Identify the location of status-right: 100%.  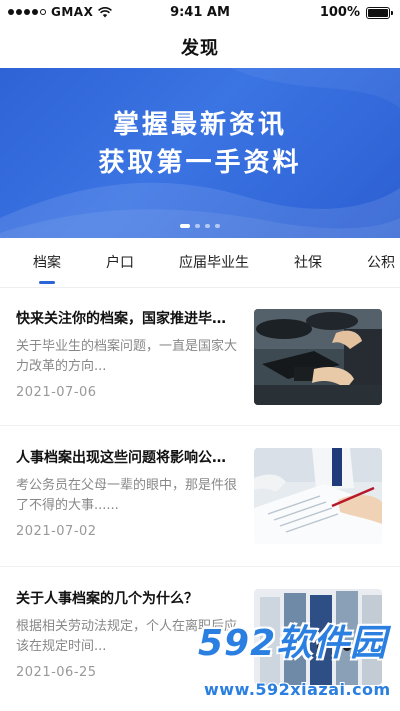
(356, 12).